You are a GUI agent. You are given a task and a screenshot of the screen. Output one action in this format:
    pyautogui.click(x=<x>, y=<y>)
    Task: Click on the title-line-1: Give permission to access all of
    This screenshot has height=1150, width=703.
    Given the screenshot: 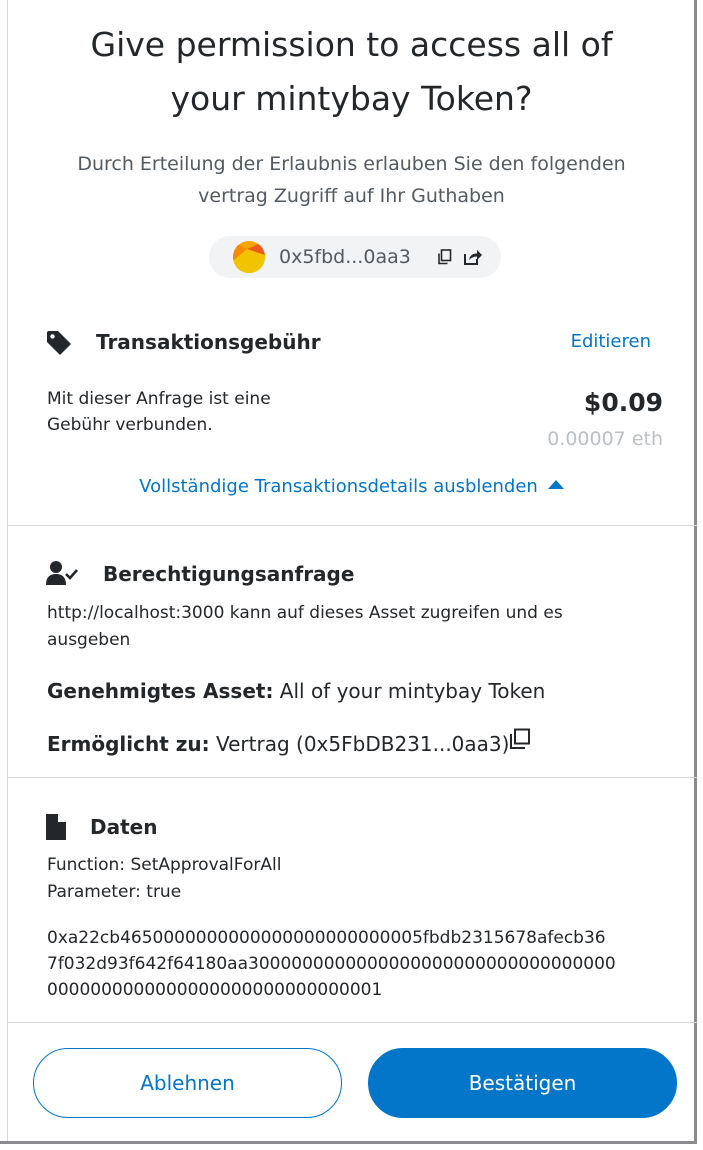 What is the action you would take?
    pyautogui.click(x=351, y=44)
    